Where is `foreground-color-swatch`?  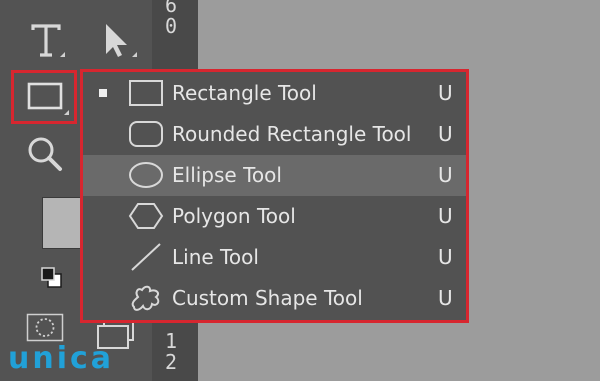
foreground-color-swatch is located at coordinates (62, 223).